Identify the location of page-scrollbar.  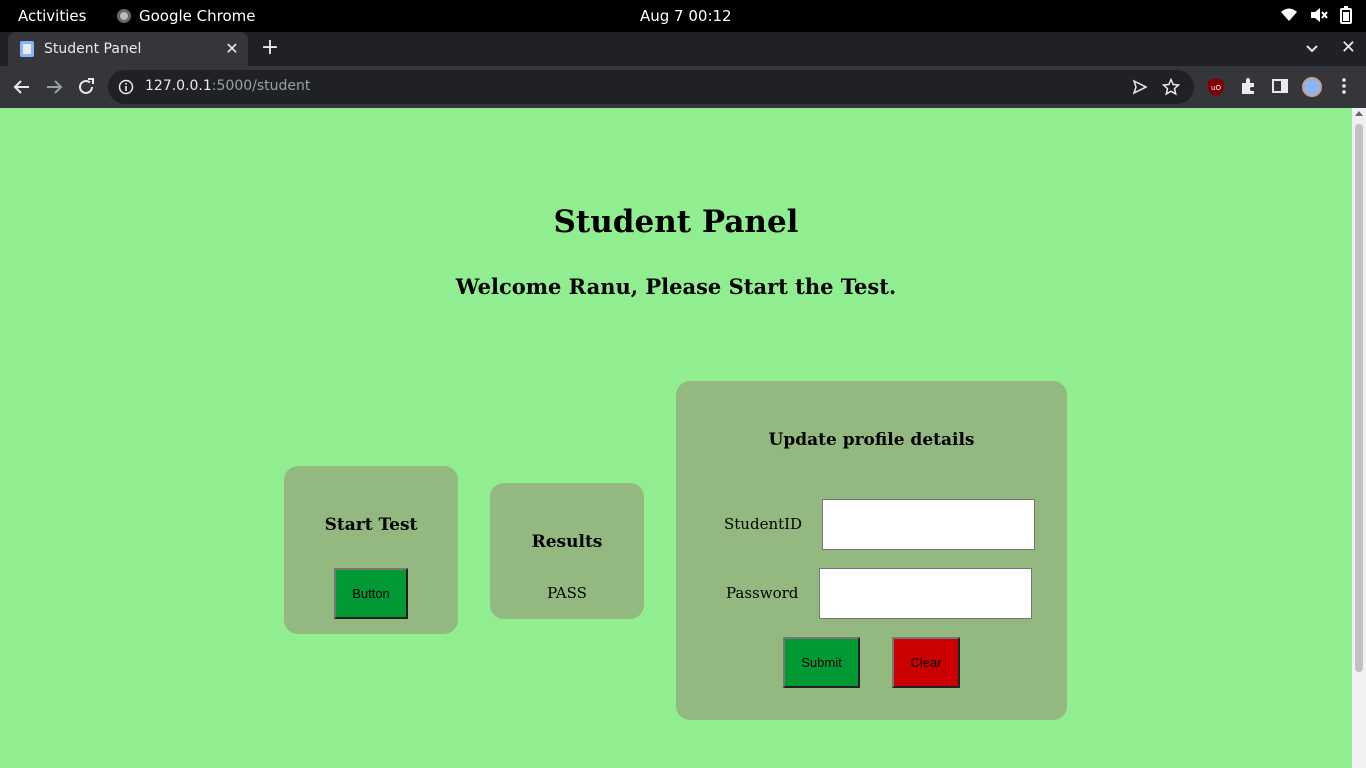
(1359, 438).